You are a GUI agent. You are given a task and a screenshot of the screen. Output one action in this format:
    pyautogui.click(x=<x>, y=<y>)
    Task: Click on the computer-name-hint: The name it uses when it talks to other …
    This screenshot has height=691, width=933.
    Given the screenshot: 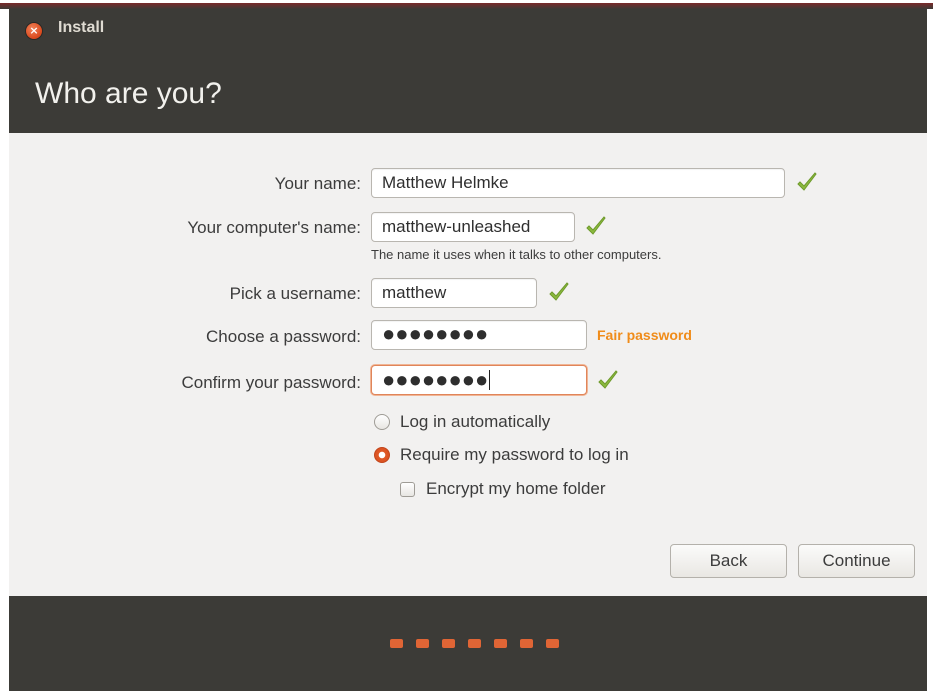 What is the action you would take?
    pyautogui.click(x=516, y=254)
    